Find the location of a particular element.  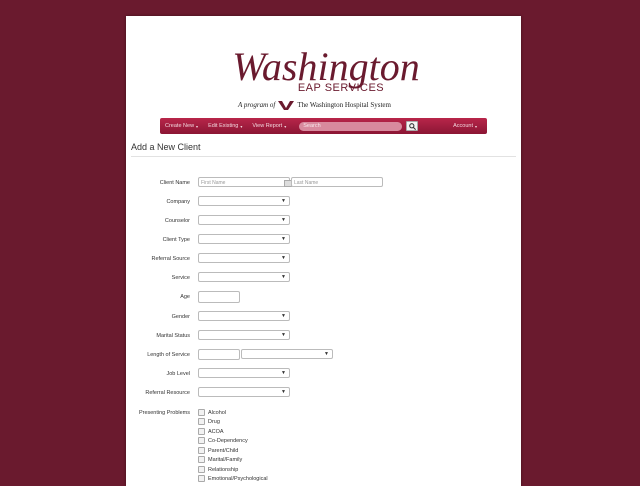

divider is located at coordinates (323, 156).